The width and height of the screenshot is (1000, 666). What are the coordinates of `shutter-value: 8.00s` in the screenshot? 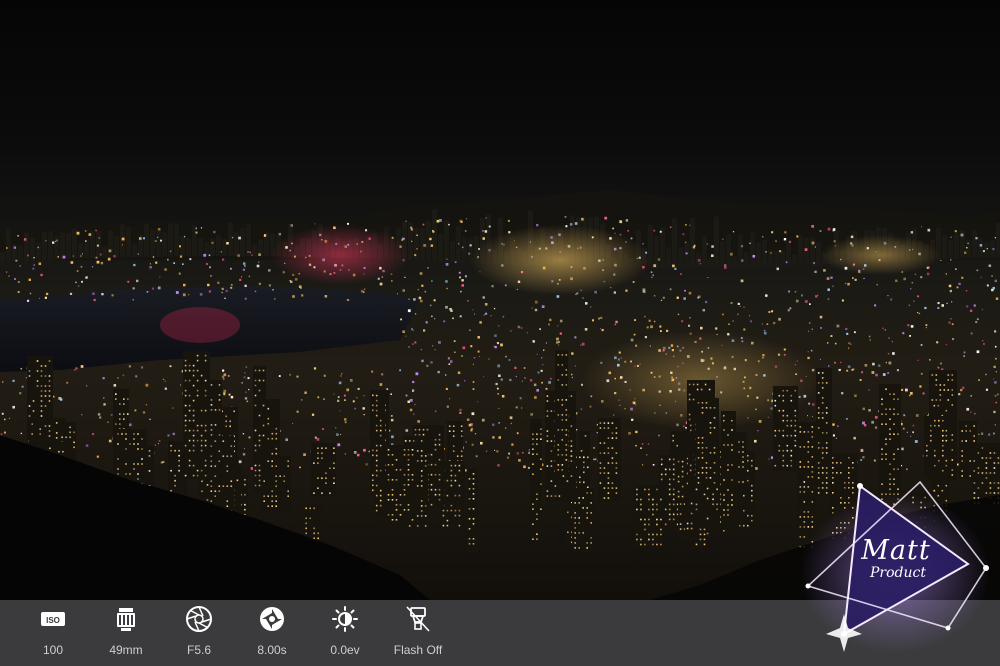 It's located at (272, 650).